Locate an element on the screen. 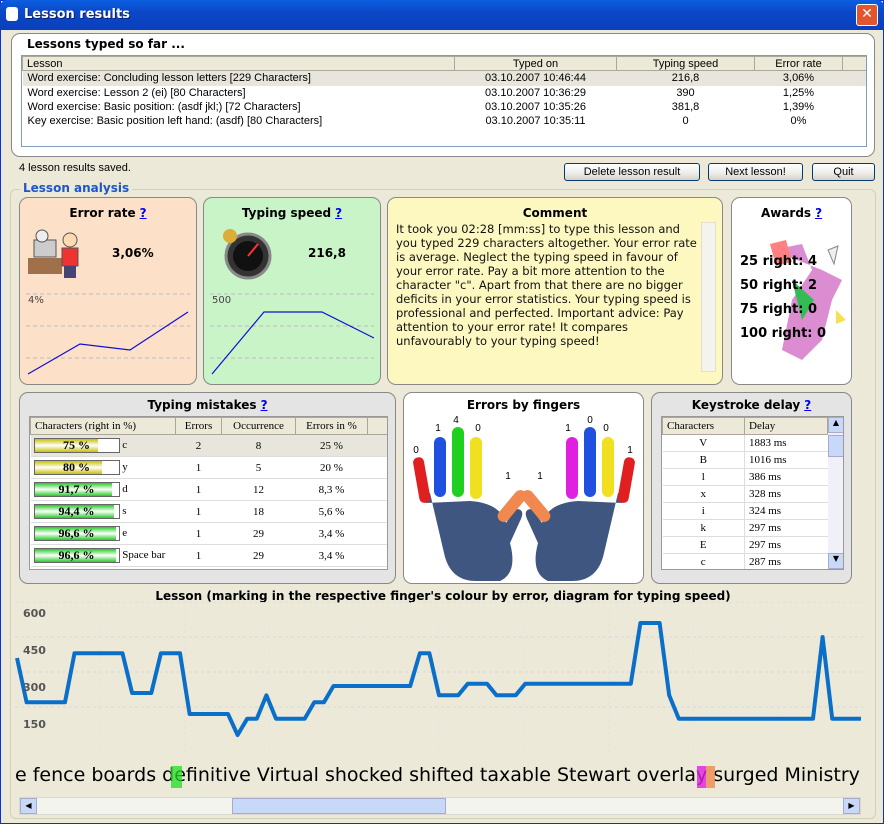 The width and height of the screenshot is (884, 824). mistake-char: d is located at coordinates (125, 489).